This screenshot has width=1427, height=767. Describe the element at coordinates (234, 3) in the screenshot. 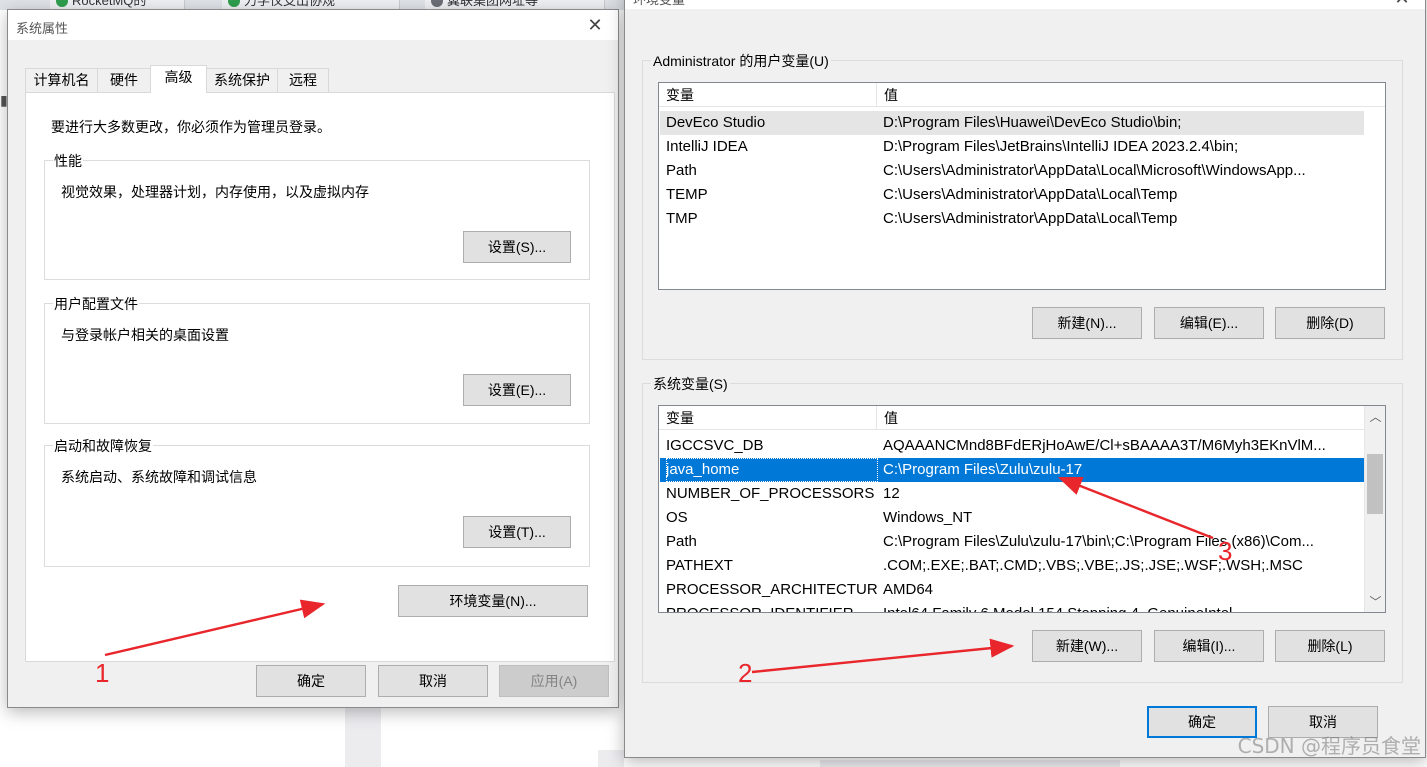

I see `green-circle-icon` at that location.